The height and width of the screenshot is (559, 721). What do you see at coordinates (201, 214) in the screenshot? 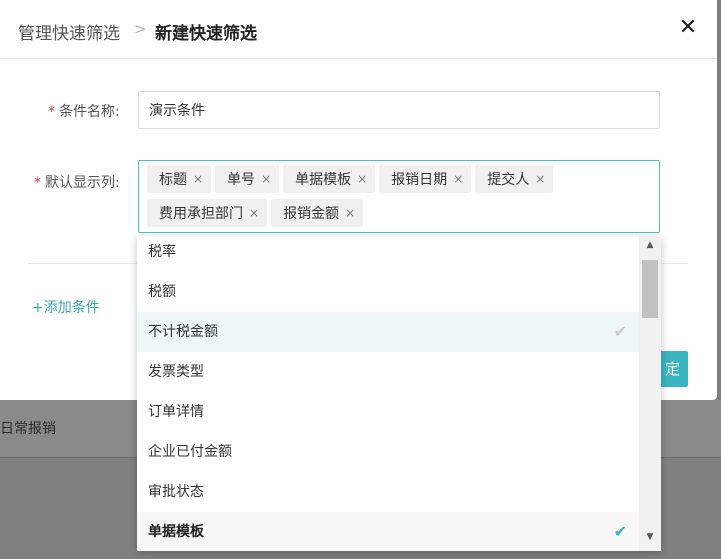
I see `column-tag-label: 费用承担部门` at bounding box center [201, 214].